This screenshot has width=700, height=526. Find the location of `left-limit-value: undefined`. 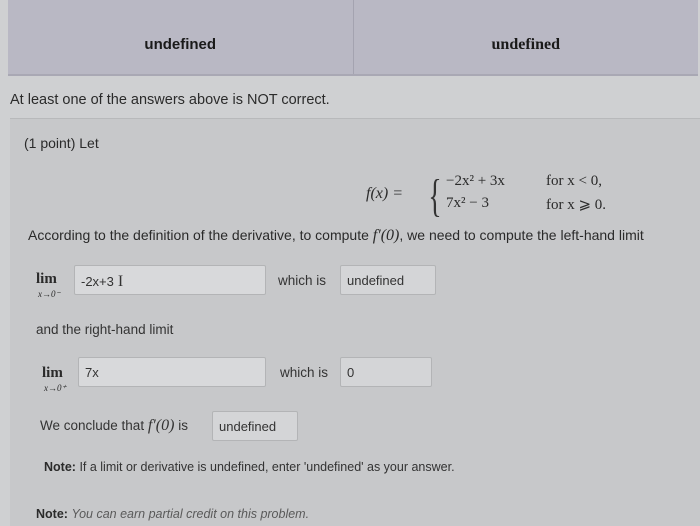

left-limit-value: undefined is located at coordinates (376, 280).